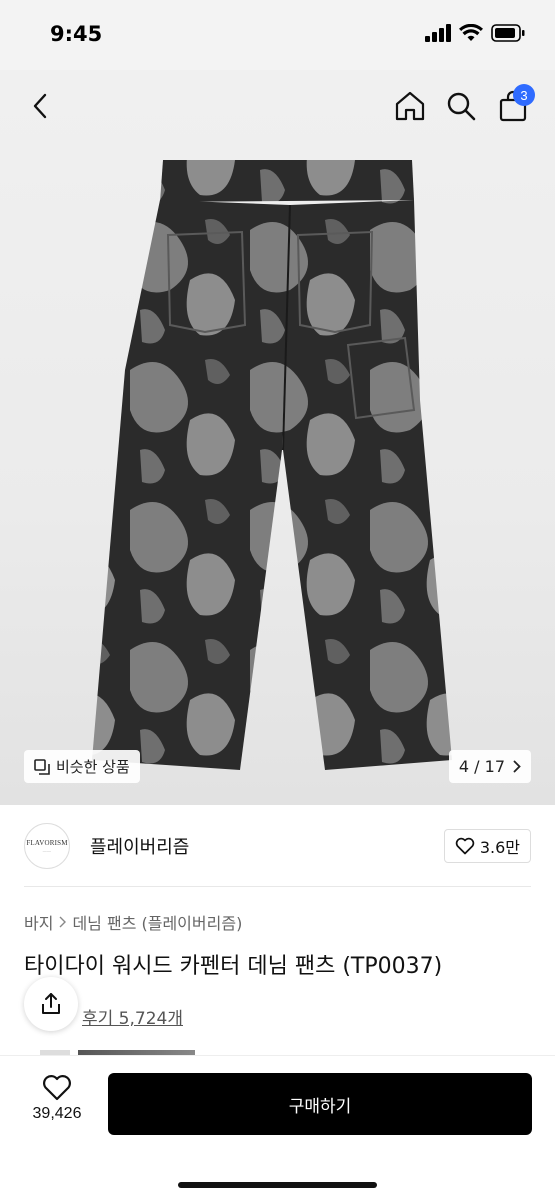  Describe the element at coordinates (76, 34) in the screenshot. I see `status-time: 9:45` at that location.